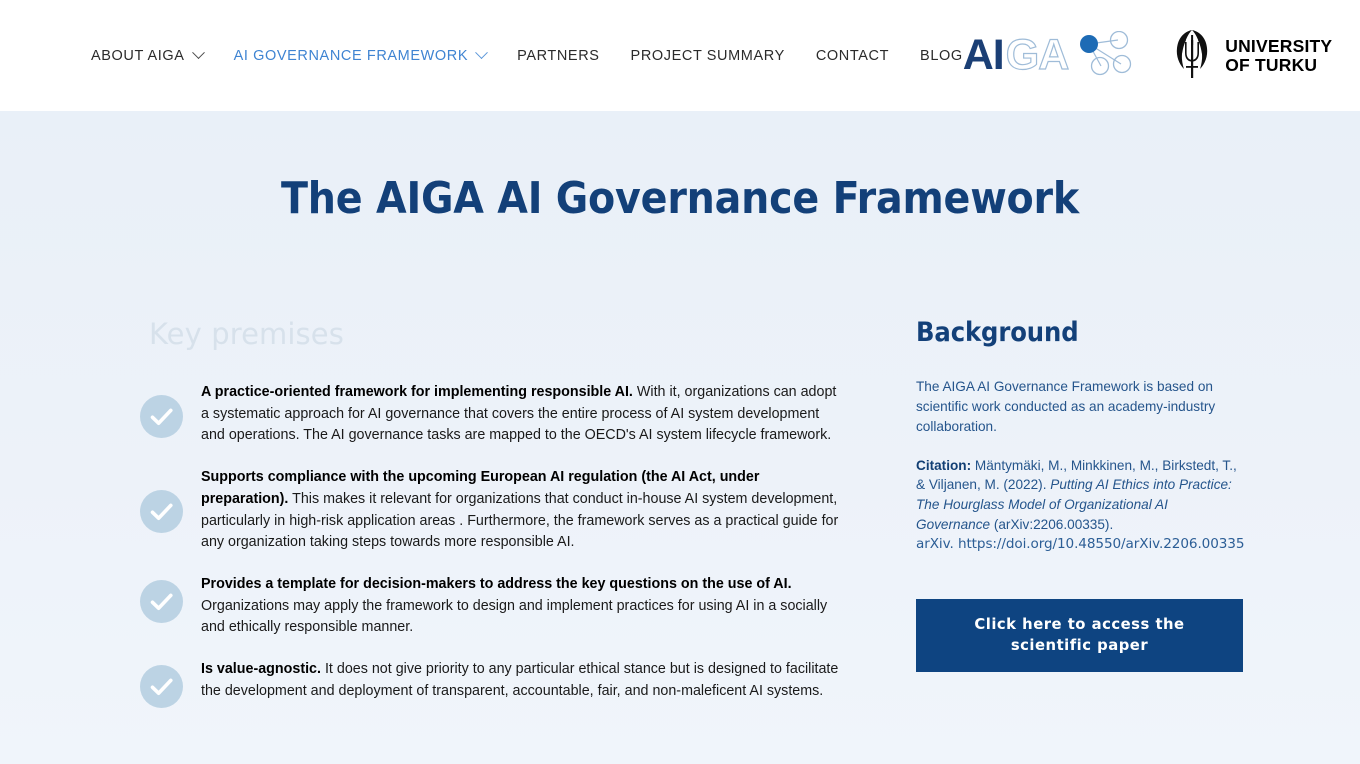 Image resolution: width=1360 pixels, height=764 pixels. What do you see at coordinates (997, 332) in the screenshot?
I see `background-heading: Background` at bounding box center [997, 332].